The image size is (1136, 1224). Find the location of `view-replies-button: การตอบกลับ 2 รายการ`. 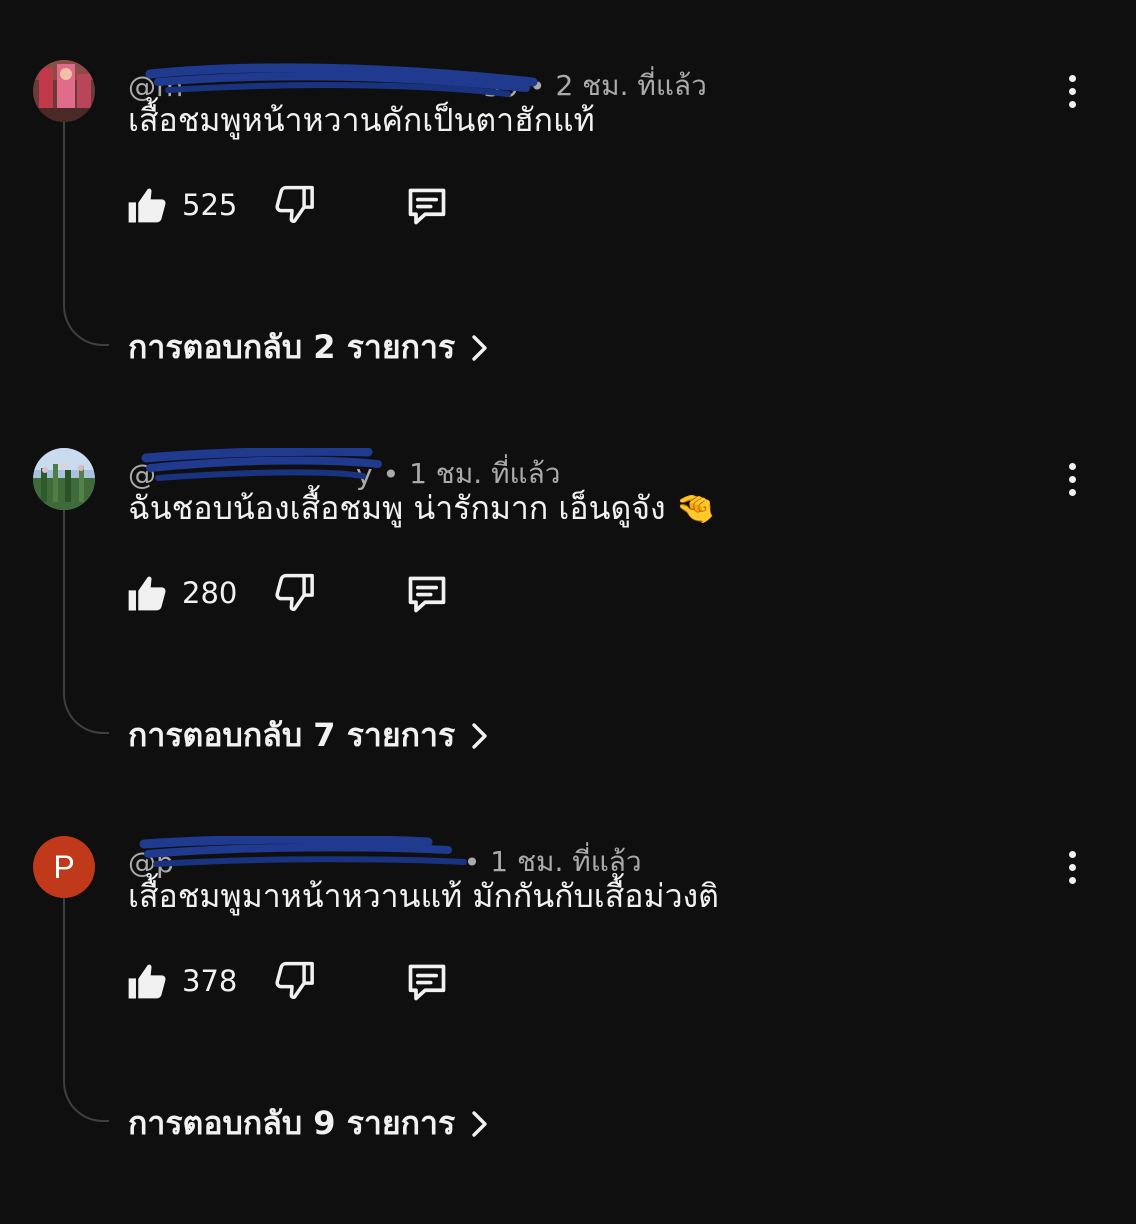

view-replies-button: การตอบกลับ 2 รายการ is located at coordinates (309, 347).